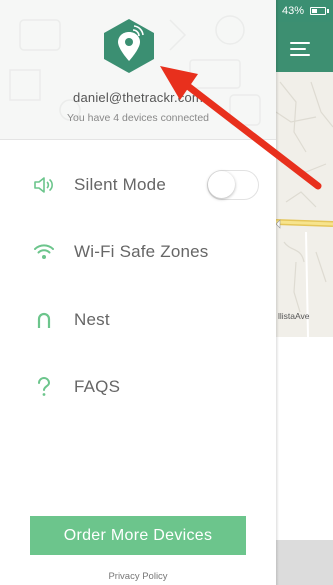 This screenshot has height=585, width=333. I want to click on toggle-knob, so click(221, 184).